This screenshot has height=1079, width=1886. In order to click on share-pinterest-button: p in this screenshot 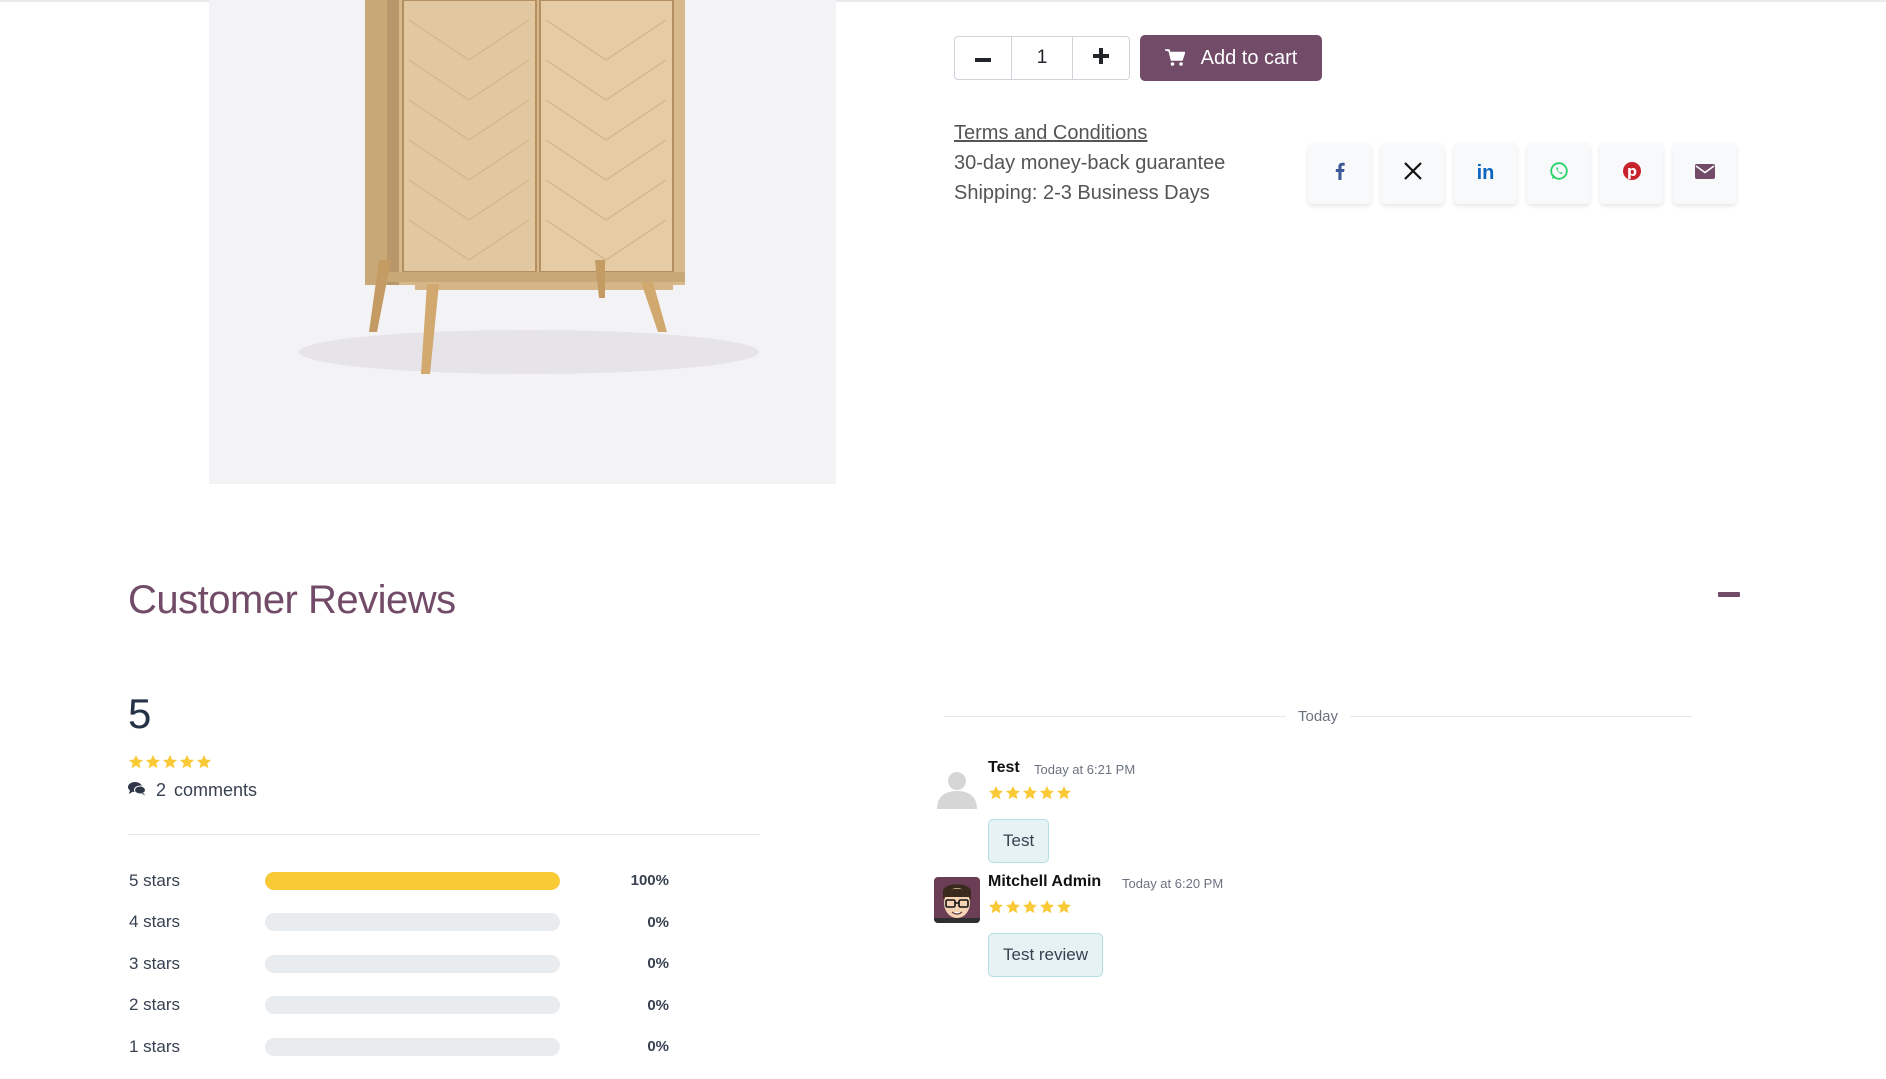, I will do `click(1631, 173)`.